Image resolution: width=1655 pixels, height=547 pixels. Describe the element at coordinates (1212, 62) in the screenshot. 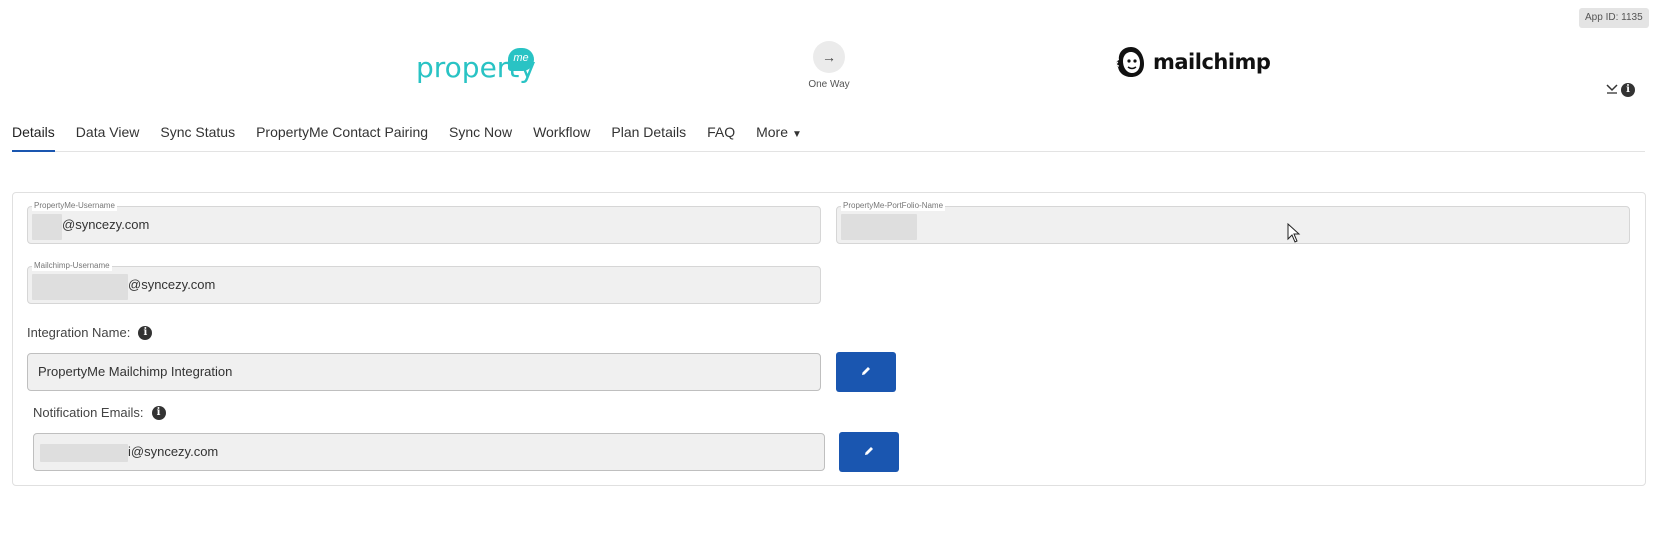

I see `mailchimp-logo-word: mailchimp` at that location.